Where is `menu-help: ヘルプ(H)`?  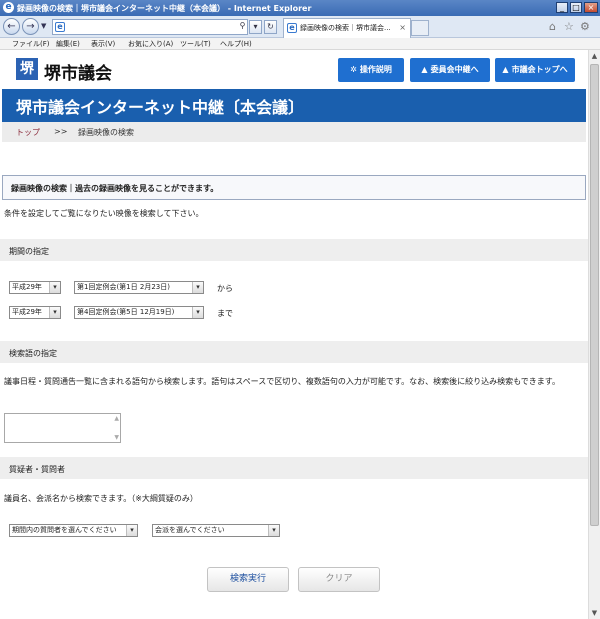 menu-help: ヘルプ(H) is located at coordinates (236, 44).